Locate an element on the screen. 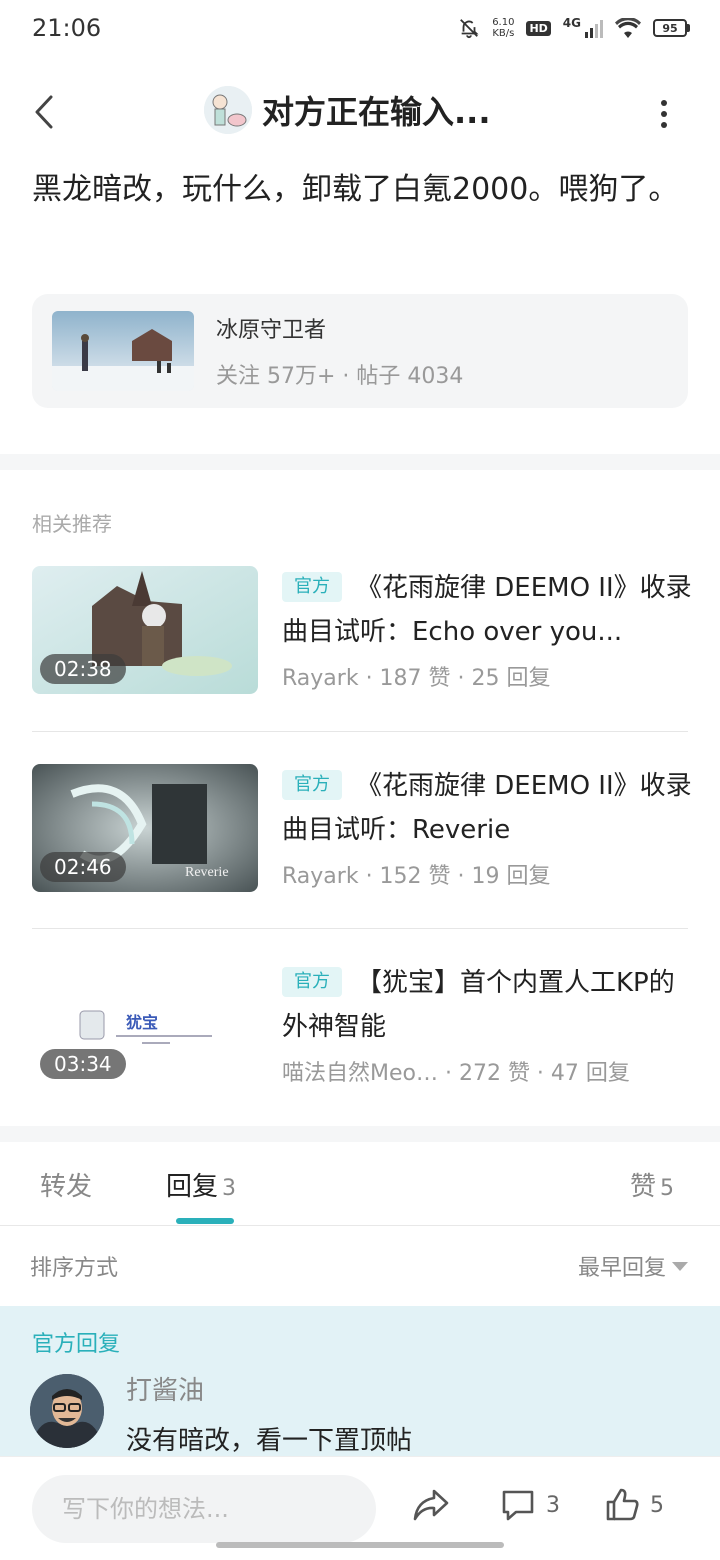 This screenshot has height=1560, width=720. forum-name: 冰原守卫者 is located at coordinates (271, 330).